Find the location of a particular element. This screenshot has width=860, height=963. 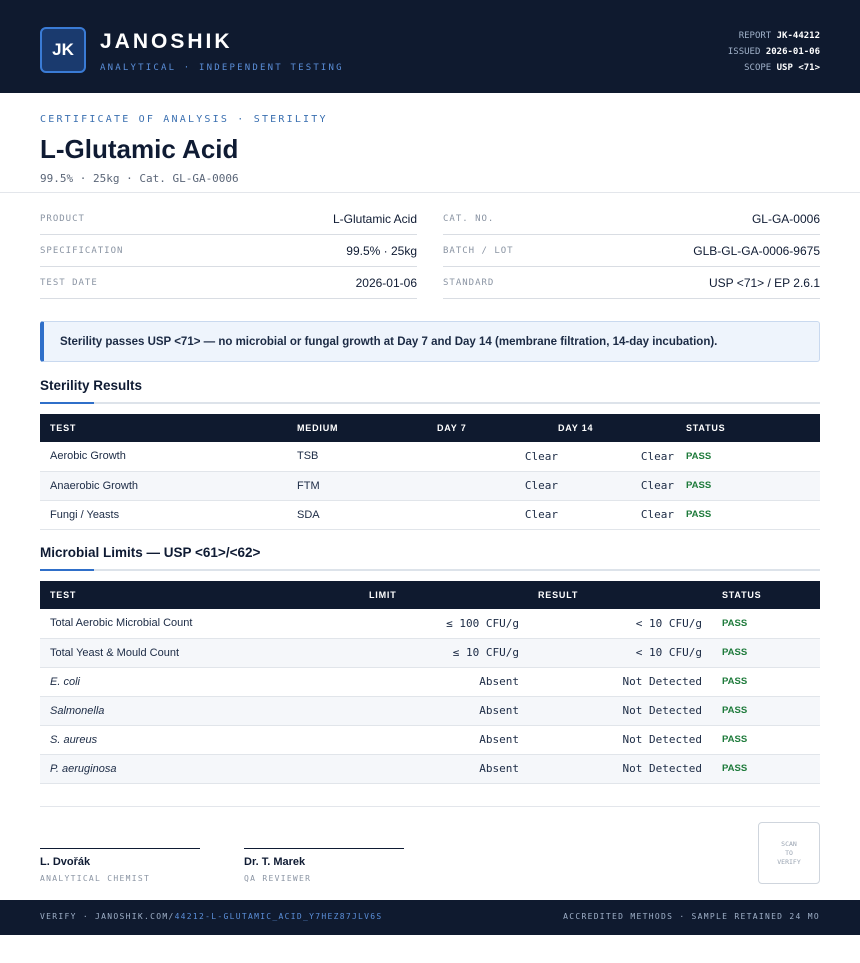

signatory-name: Dr. T. Marek is located at coordinates (275, 862).